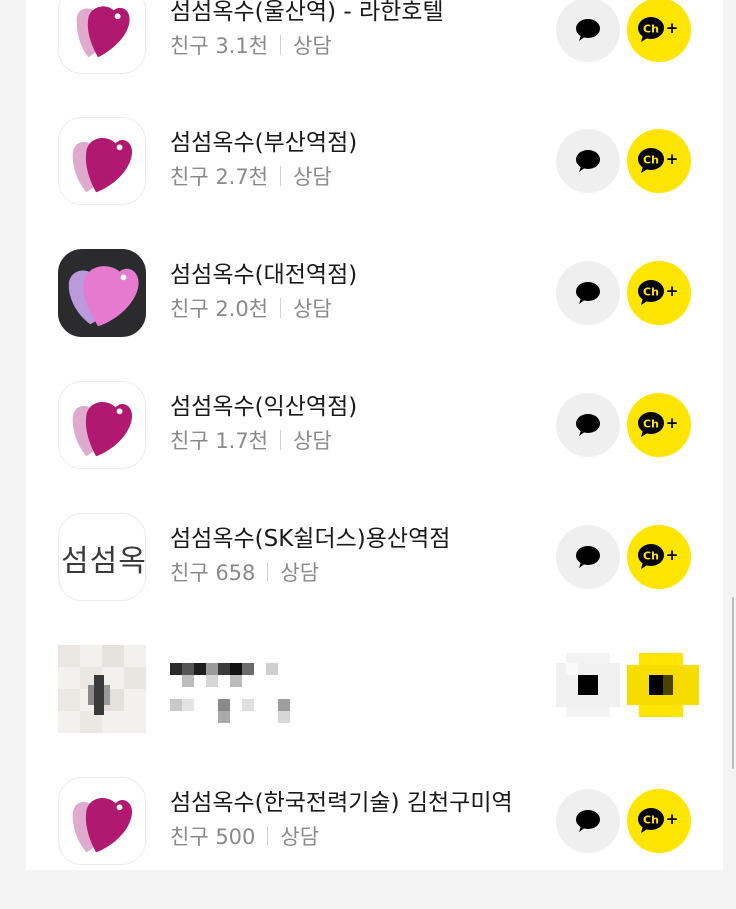  Describe the element at coordinates (219, 46) in the screenshot. I see `friend-count: 친구 3.1천` at that location.